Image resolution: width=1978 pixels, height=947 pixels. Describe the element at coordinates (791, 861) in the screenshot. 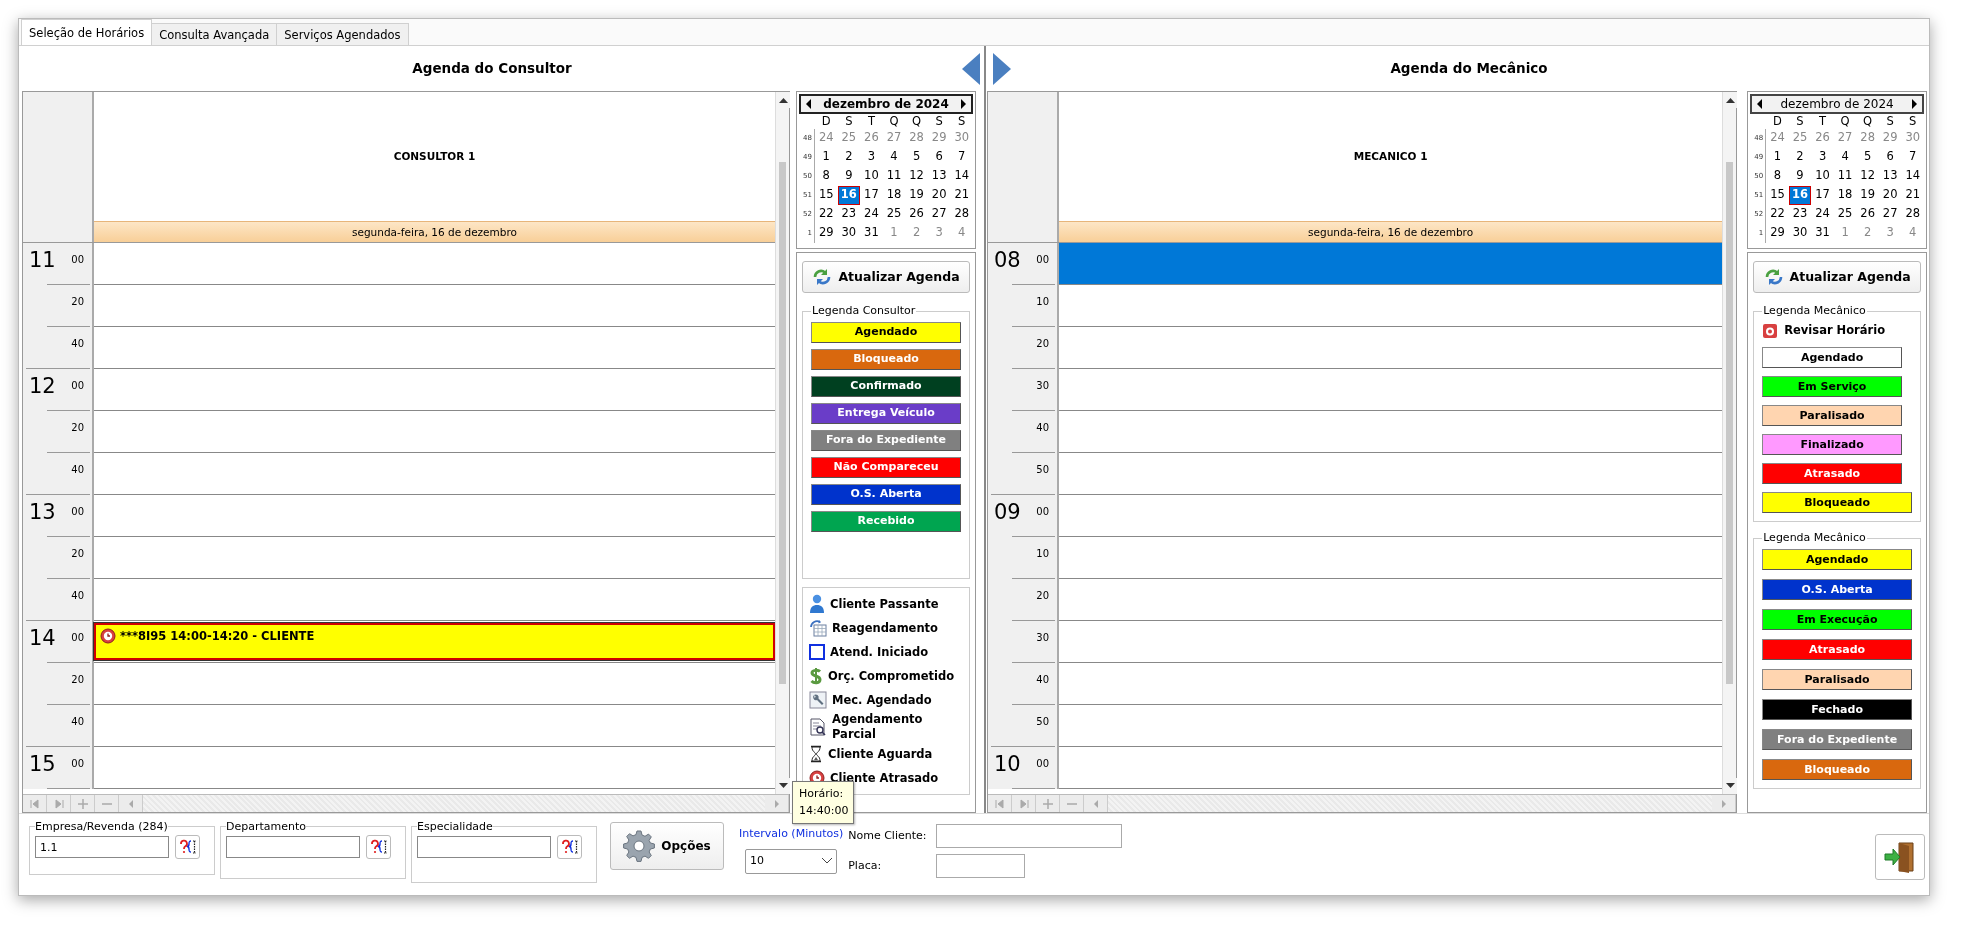

I see `interval-select: 10` at that location.